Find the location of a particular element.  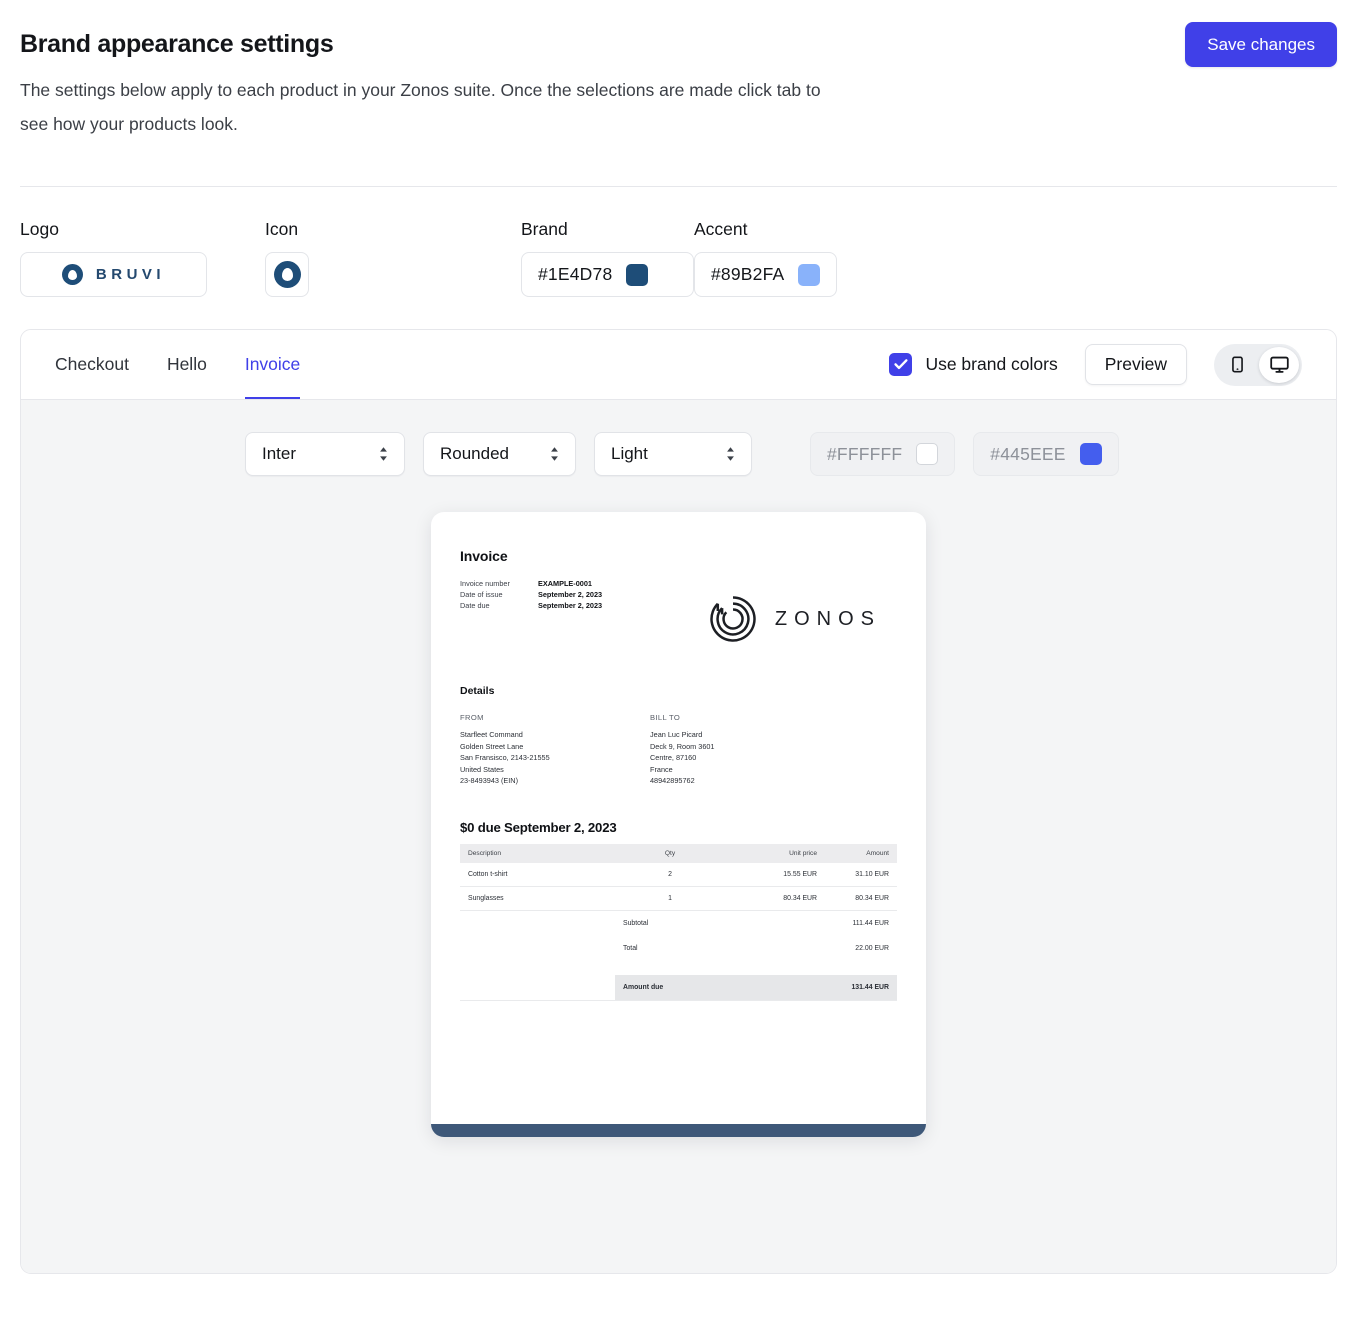

preview-tabs: Checkout Hello Invoice is located at coordinates (178, 364).